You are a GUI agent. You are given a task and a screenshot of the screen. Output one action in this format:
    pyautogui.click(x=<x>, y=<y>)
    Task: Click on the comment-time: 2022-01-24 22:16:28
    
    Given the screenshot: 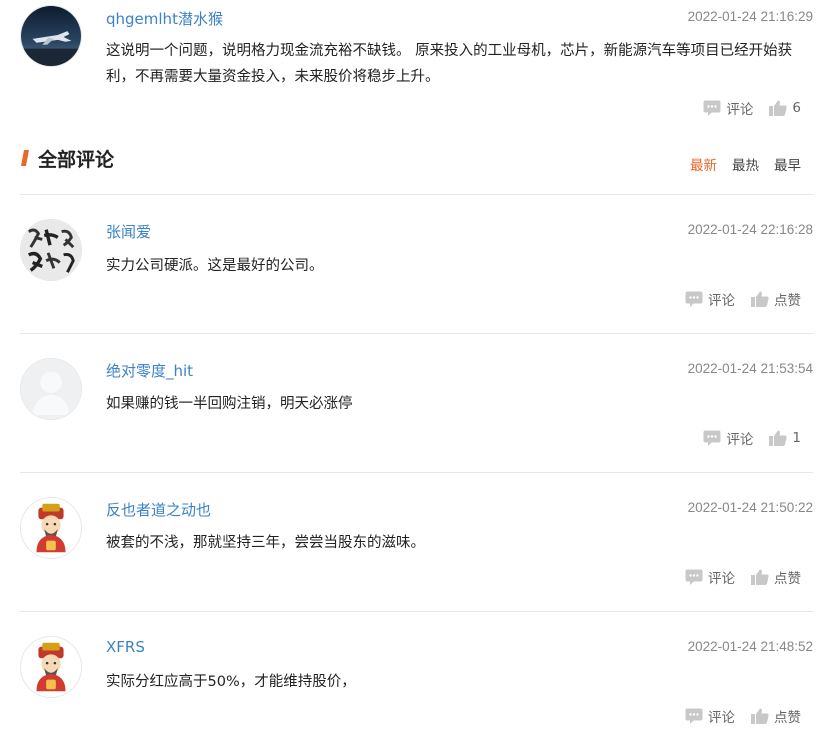 What is the action you would take?
    pyautogui.click(x=750, y=229)
    